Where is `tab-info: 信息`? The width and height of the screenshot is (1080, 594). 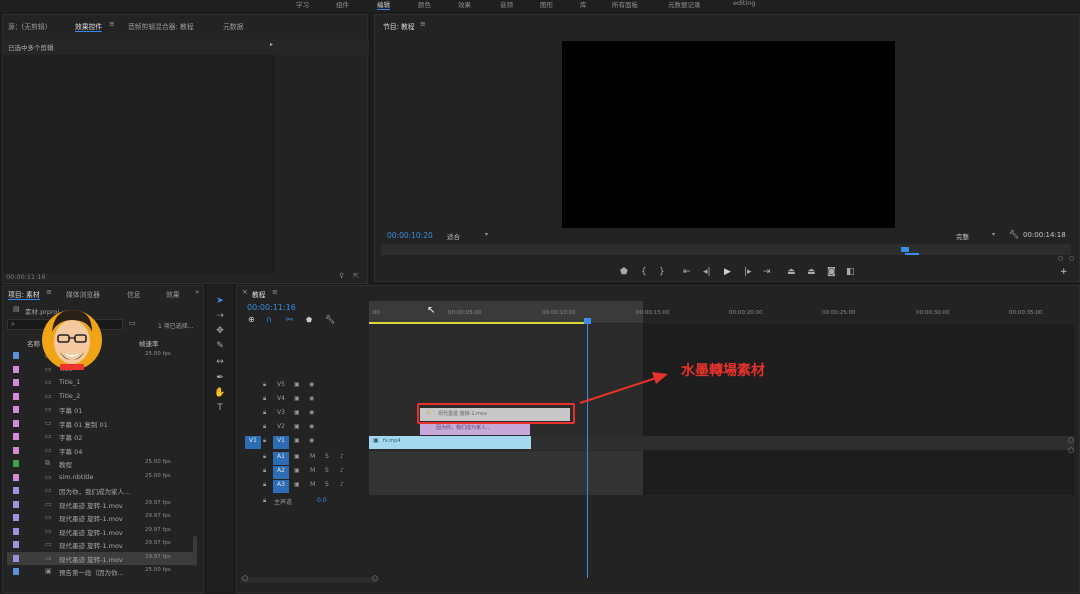
tab-info: 信息 is located at coordinates (134, 294).